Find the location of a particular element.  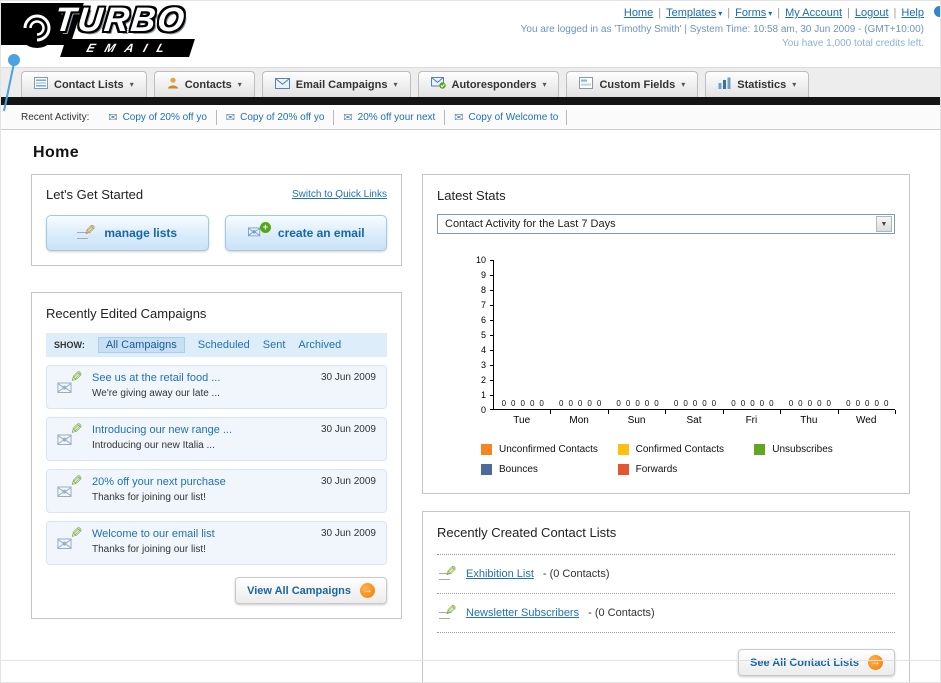

top-link-home: Home is located at coordinates (638, 13).